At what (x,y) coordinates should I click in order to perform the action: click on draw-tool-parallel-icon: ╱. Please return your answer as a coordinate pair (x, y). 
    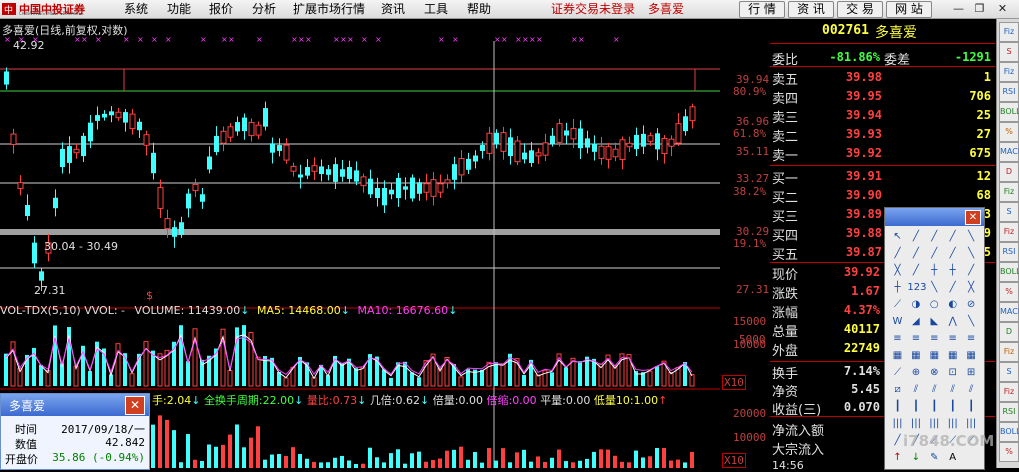
    Looking at the image, I should click on (934, 254).